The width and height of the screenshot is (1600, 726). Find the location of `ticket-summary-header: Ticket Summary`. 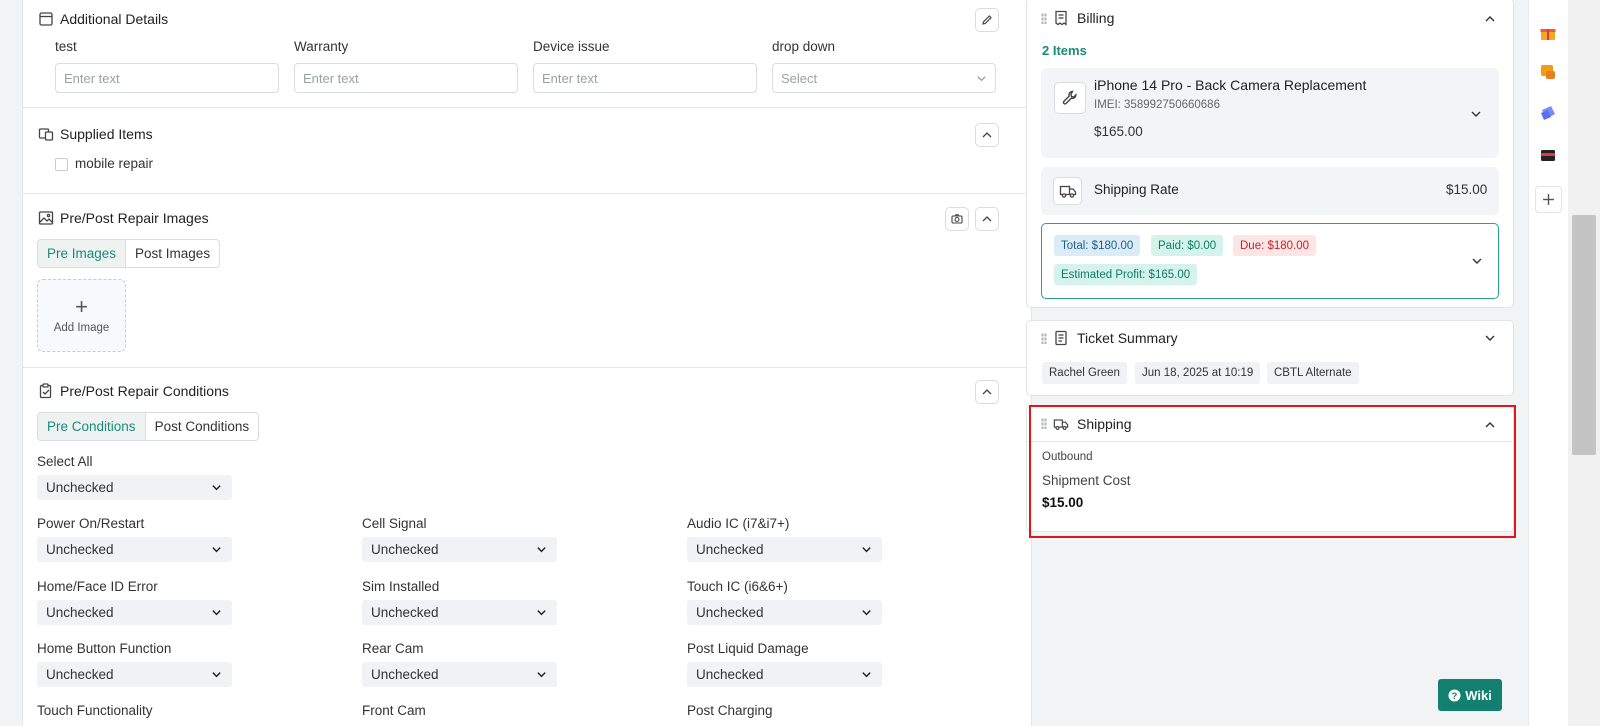

ticket-summary-header: Ticket Summary is located at coordinates (1270, 338).